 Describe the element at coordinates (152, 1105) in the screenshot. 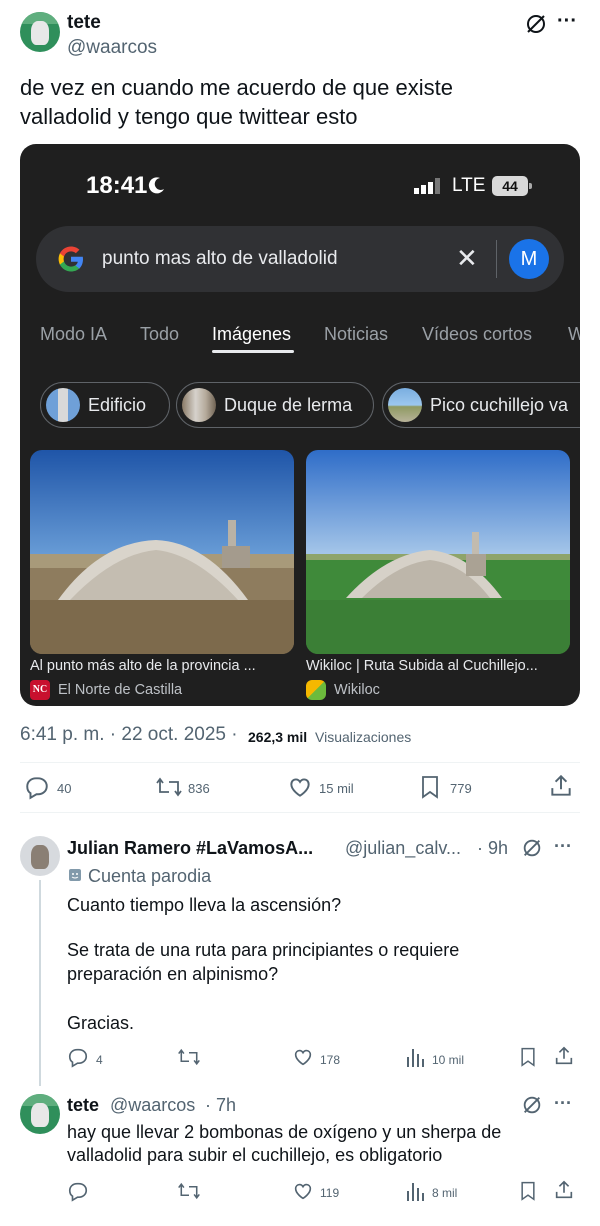

I see `reply-author-handle: @waarcos` at that location.